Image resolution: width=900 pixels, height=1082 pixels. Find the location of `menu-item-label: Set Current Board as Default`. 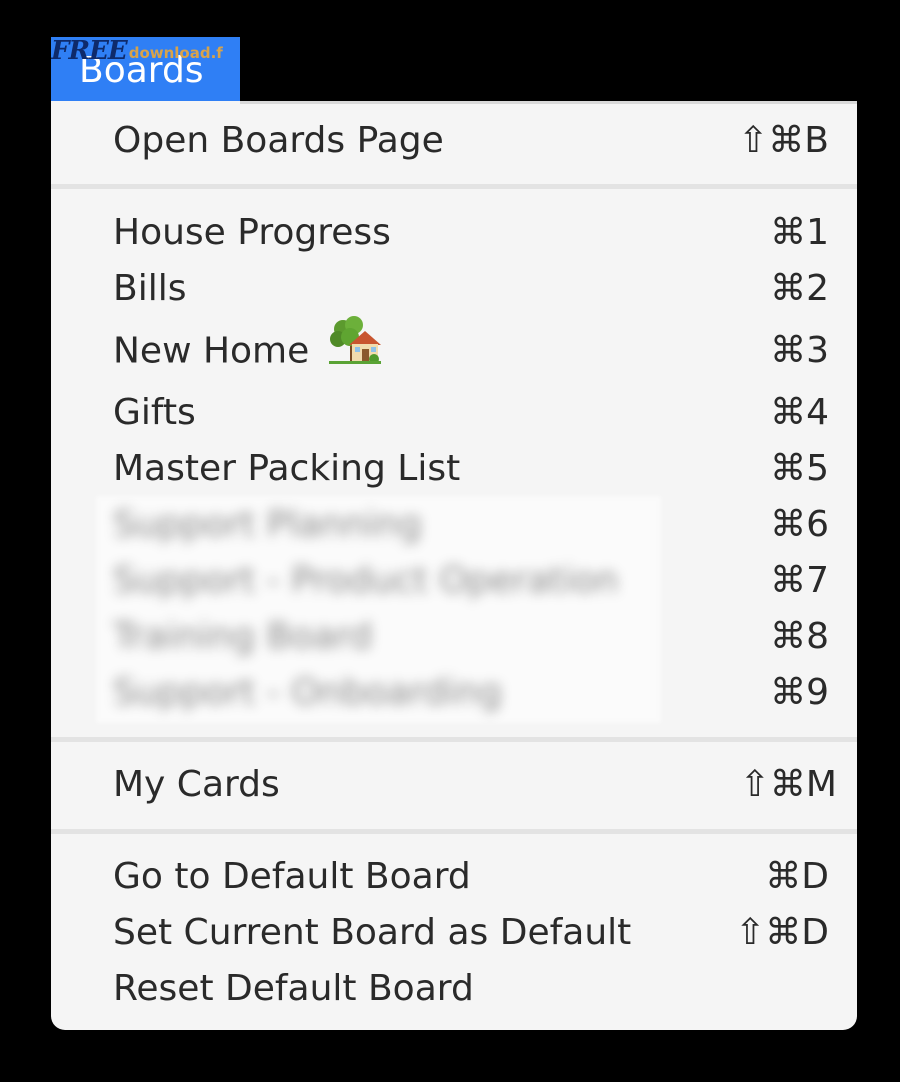

menu-item-label: Set Current Board as Default is located at coordinates (372, 932).